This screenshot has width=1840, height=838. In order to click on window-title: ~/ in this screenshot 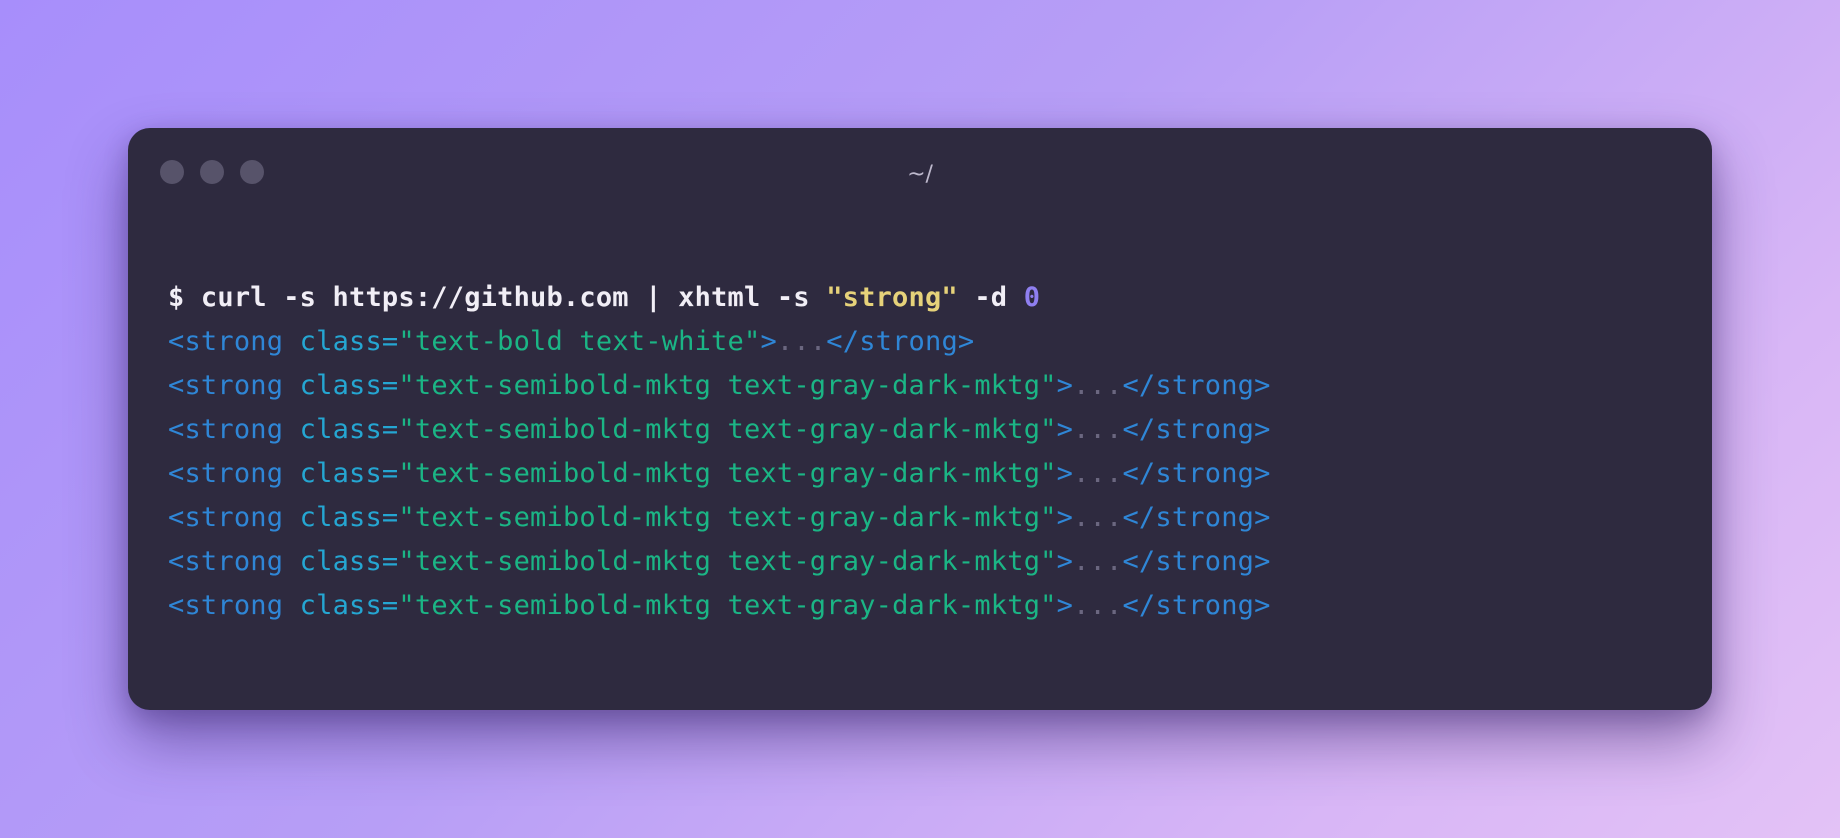, I will do `click(920, 174)`.